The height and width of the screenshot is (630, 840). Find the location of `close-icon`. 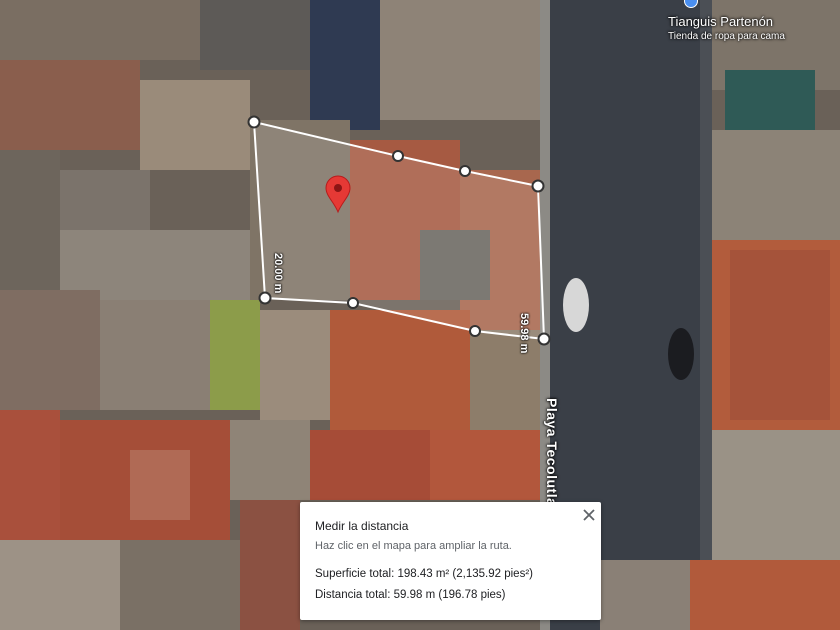

close-icon is located at coordinates (589, 515).